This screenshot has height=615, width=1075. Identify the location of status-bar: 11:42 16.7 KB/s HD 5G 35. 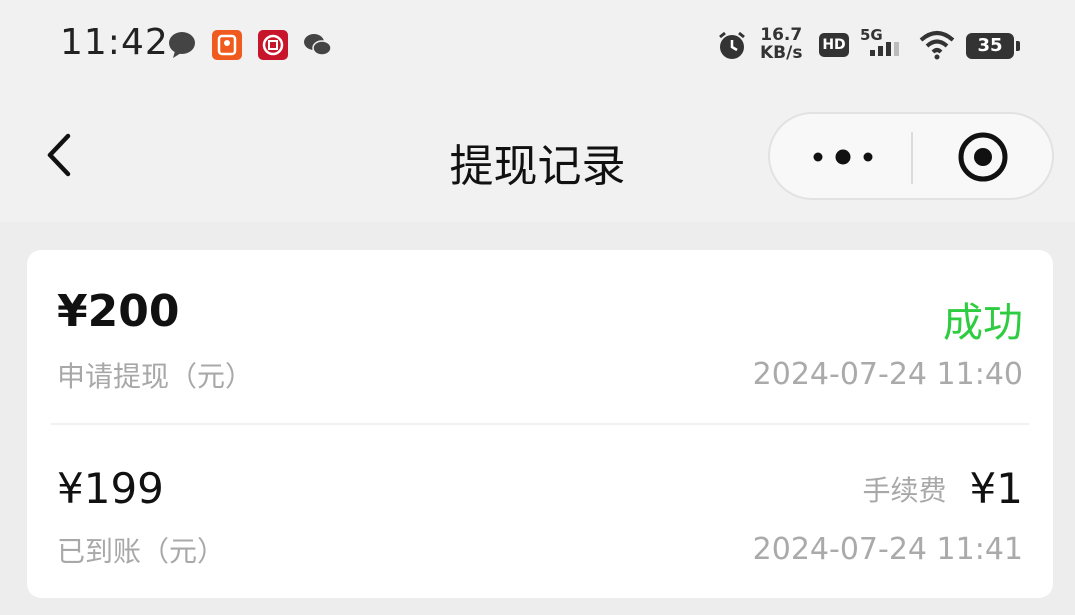
(537, 45).